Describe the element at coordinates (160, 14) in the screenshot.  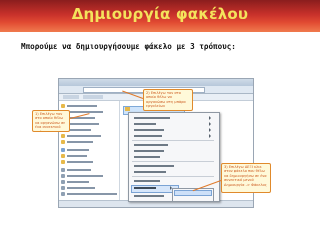
I see `slide-title: Δημιουργία φακέλου` at that location.